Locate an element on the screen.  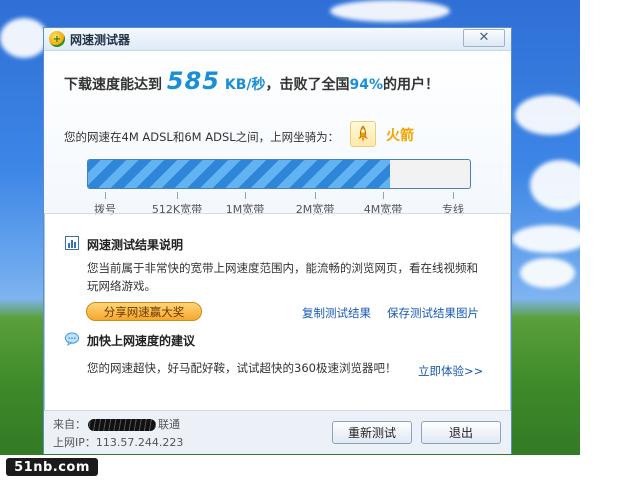
save-image-link: 保存测试结果图片 is located at coordinates (433, 313).